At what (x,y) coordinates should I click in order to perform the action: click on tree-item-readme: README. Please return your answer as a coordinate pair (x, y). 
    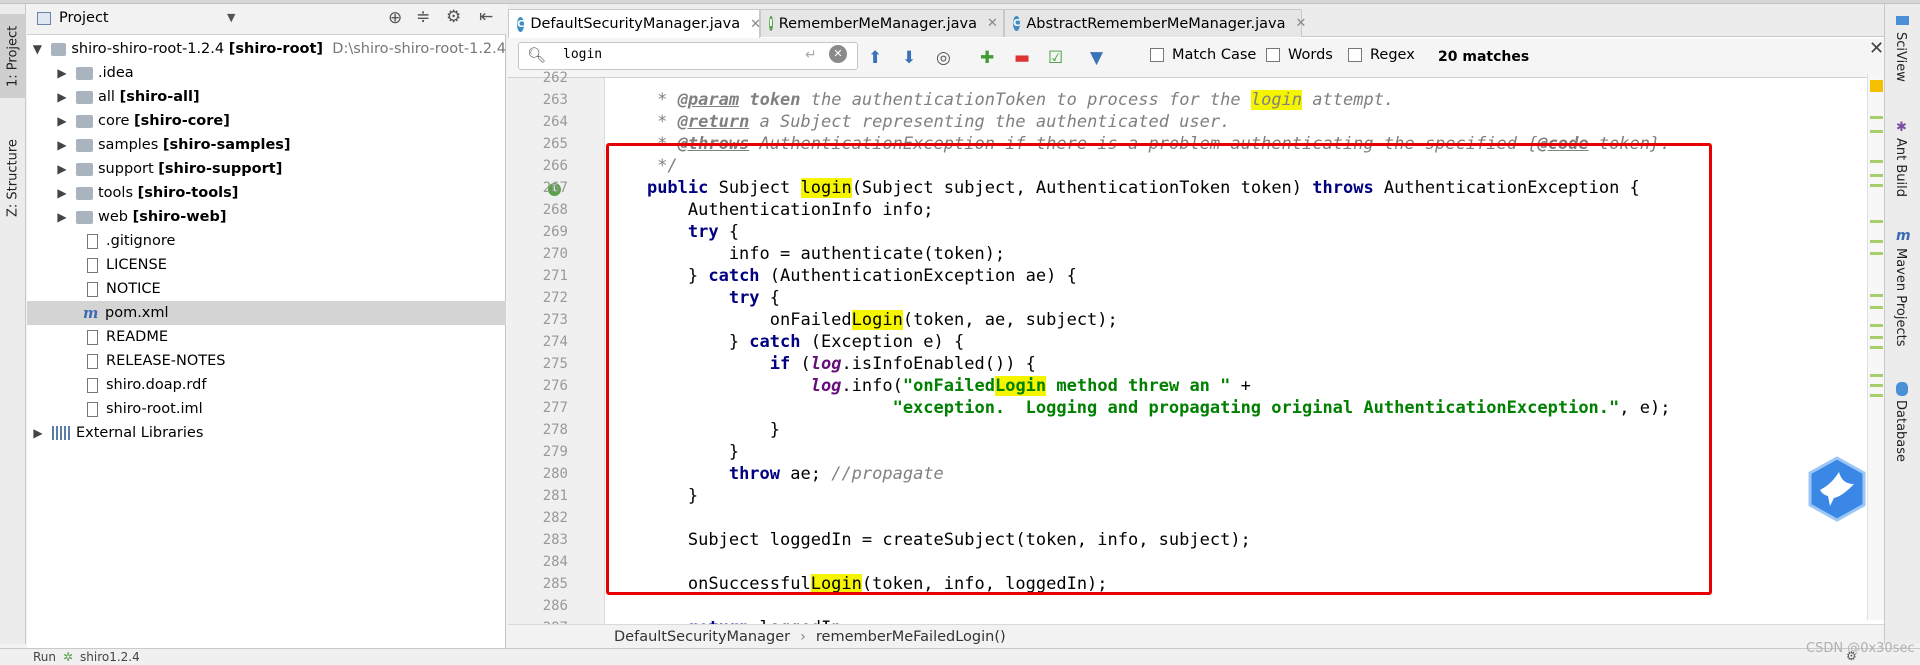
    Looking at the image, I should click on (266, 337).